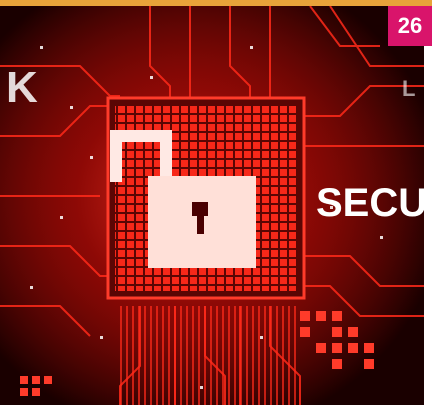 This screenshot has width=432, height=405. I want to click on scene-letter-right-top: L, so click(408, 88).